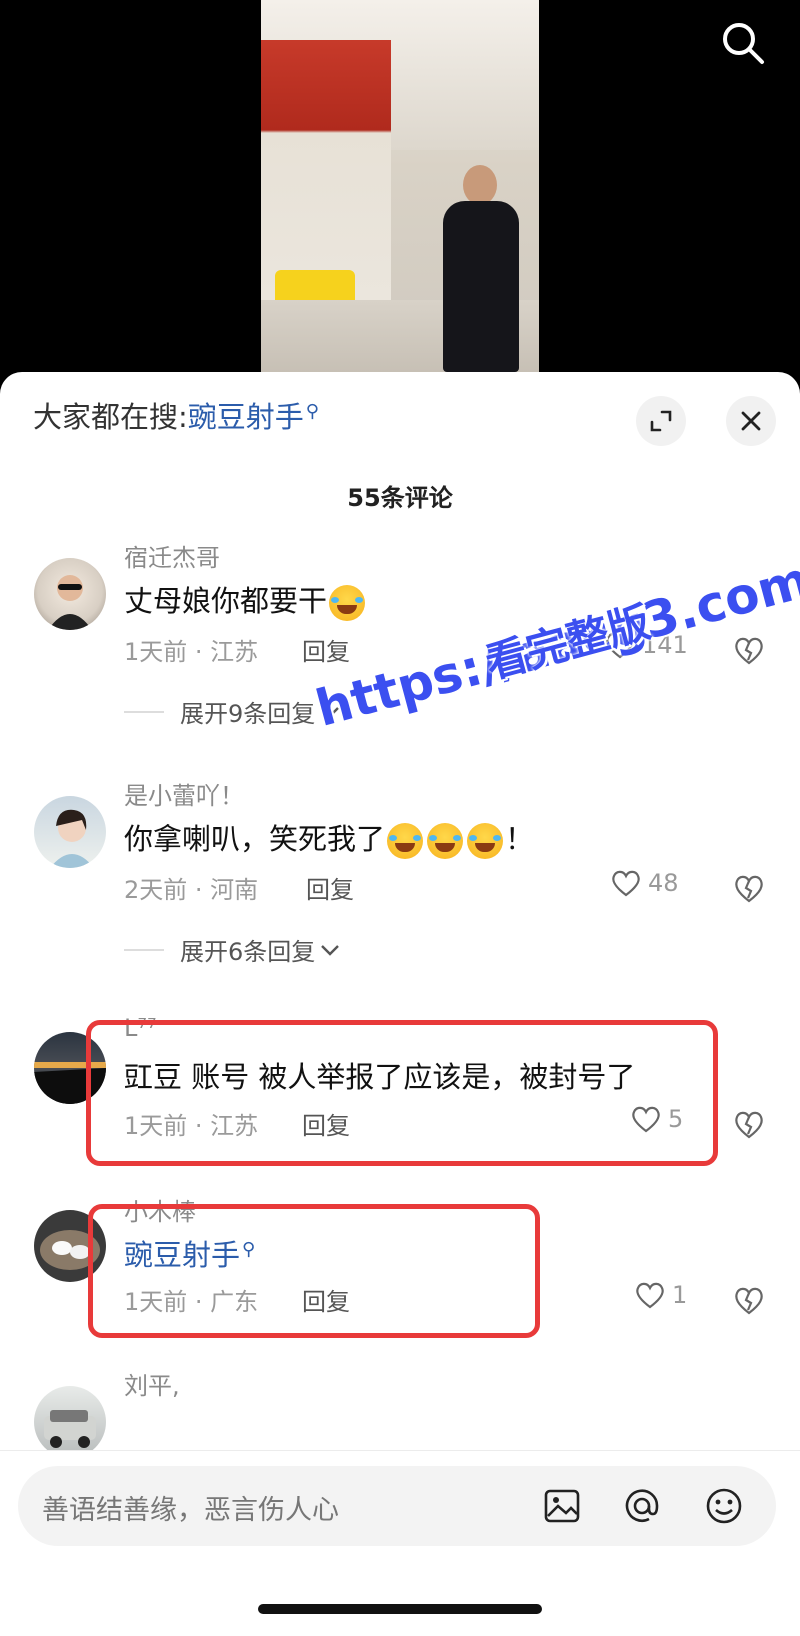  What do you see at coordinates (644, 883) in the screenshot?
I see `like-button: 48` at bounding box center [644, 883].